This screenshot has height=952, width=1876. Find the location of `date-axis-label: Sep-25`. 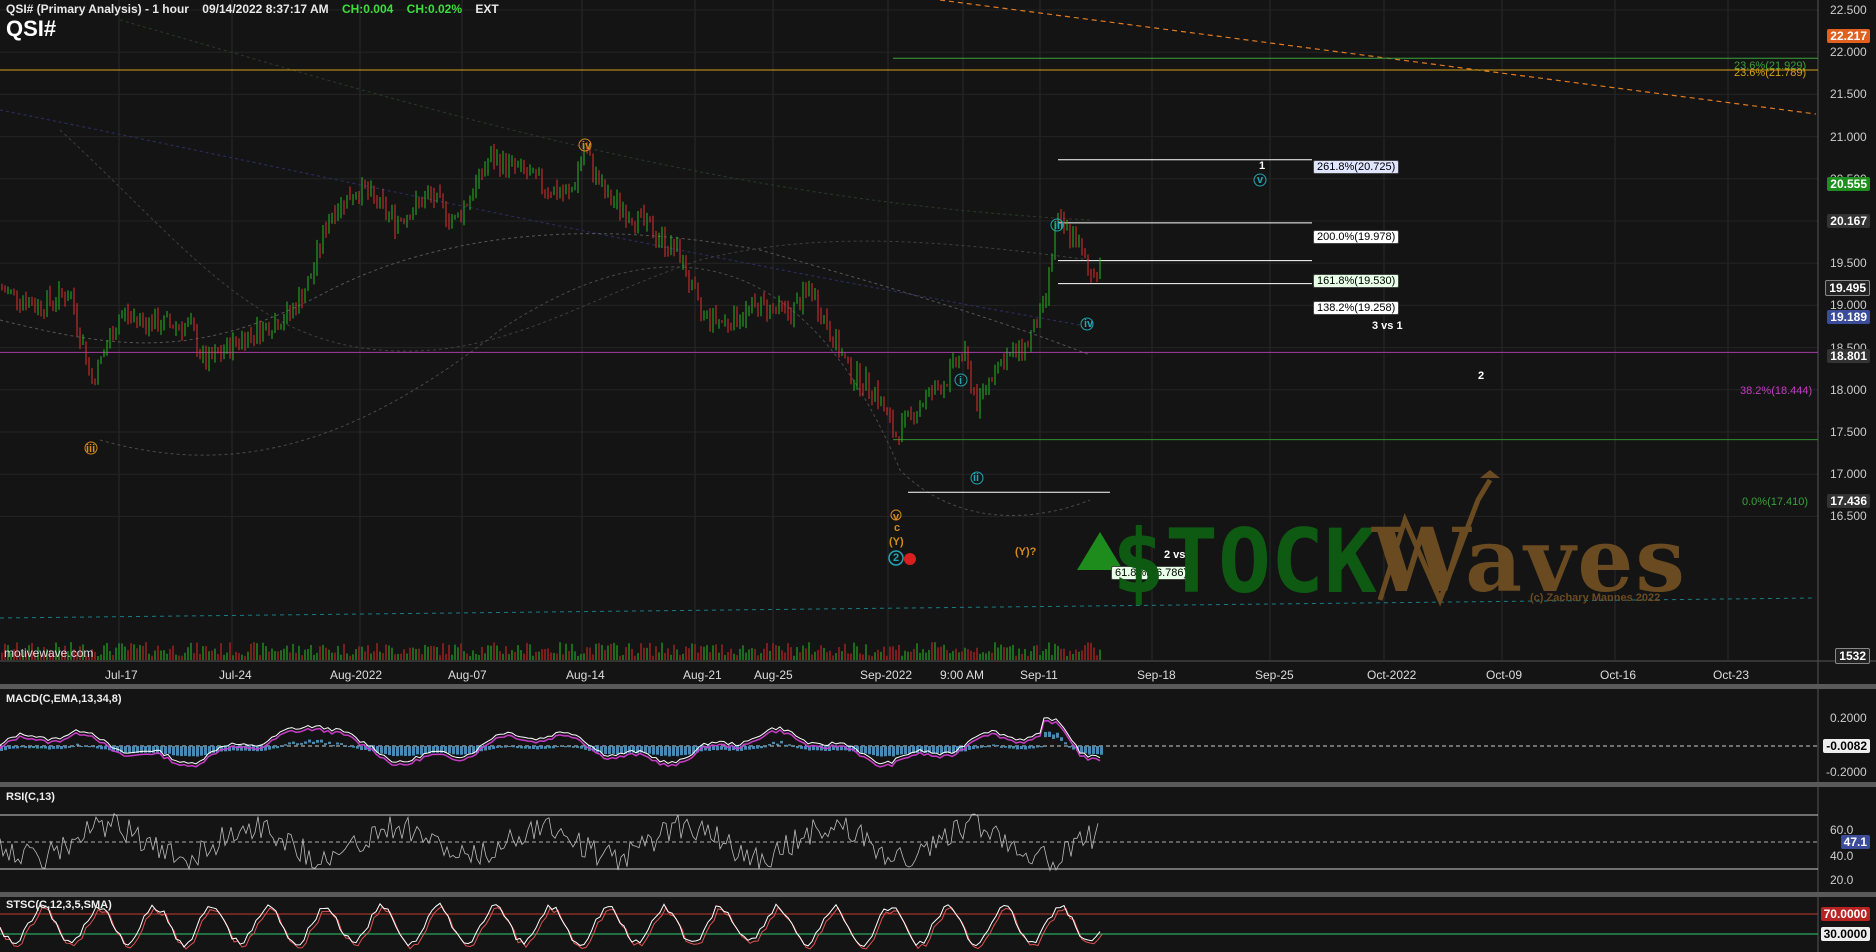

date-axis-label: Sep-25 is located at coordinates (1274, 675).